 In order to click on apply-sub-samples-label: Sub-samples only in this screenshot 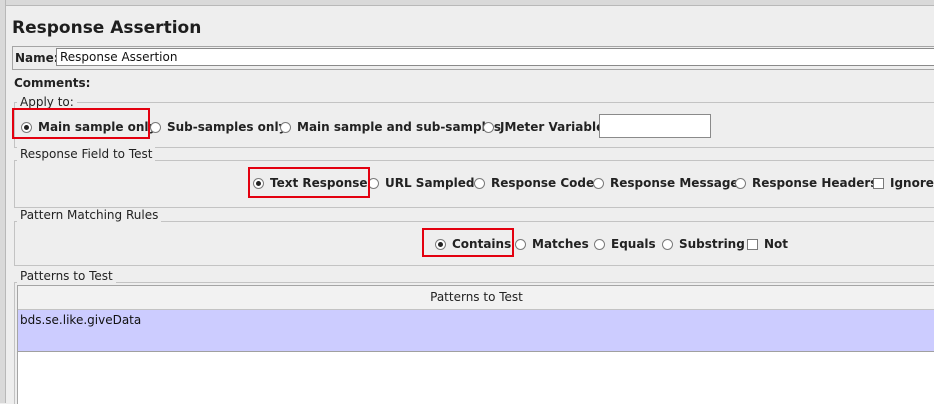, I will do `click(227, 127)`.